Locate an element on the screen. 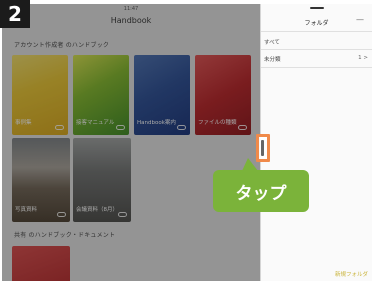 The height and width of the screenshot is (281, 372). close-icon: — is located at coordinates (360, 19).